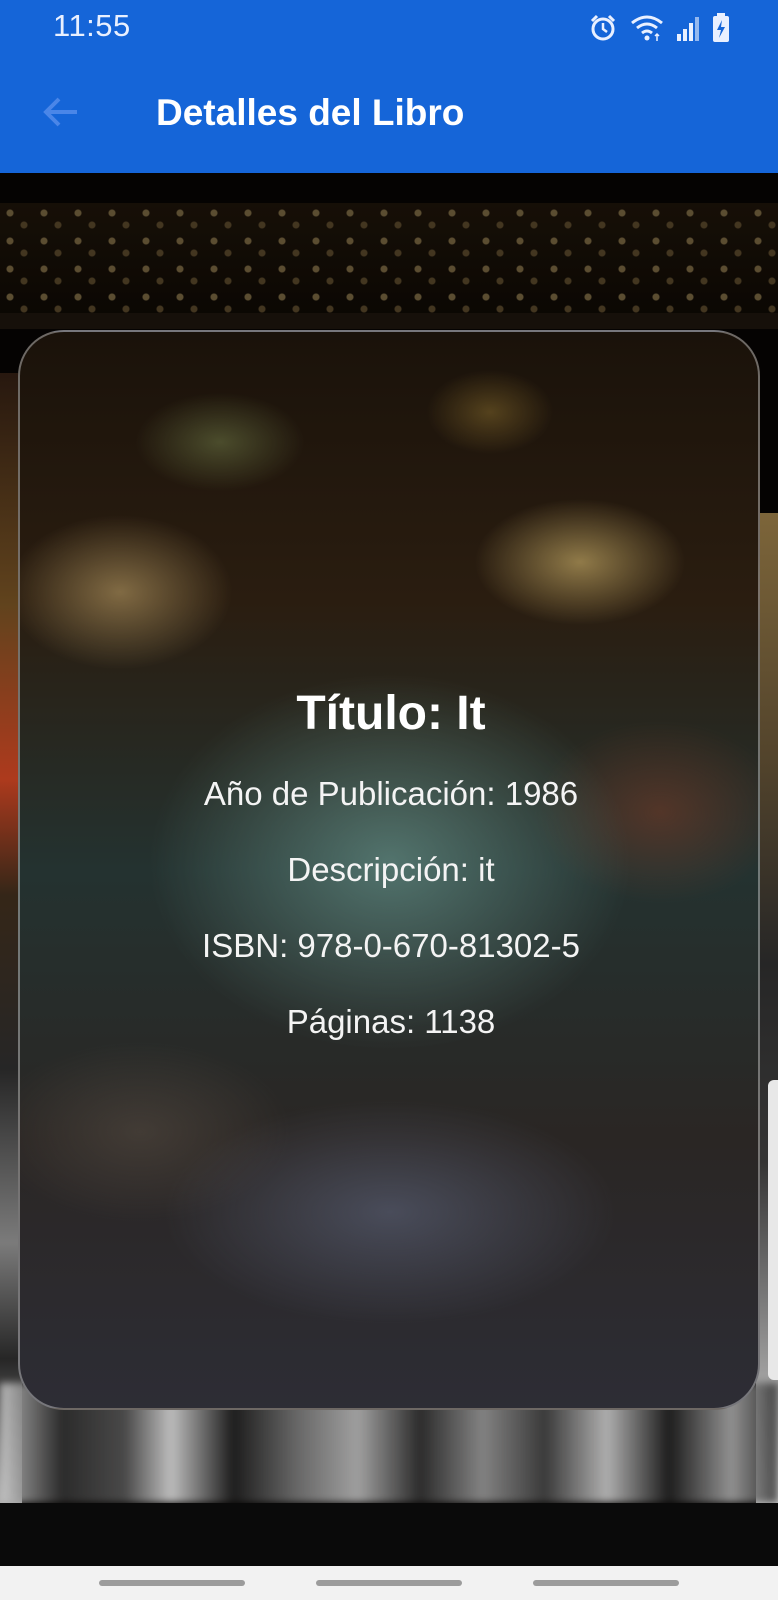 The image size is (778, 1600). What do you see at coordinates (721, 28) in the screenshot?
I see `battery-charging-icon` at bounding box center [721, 28].